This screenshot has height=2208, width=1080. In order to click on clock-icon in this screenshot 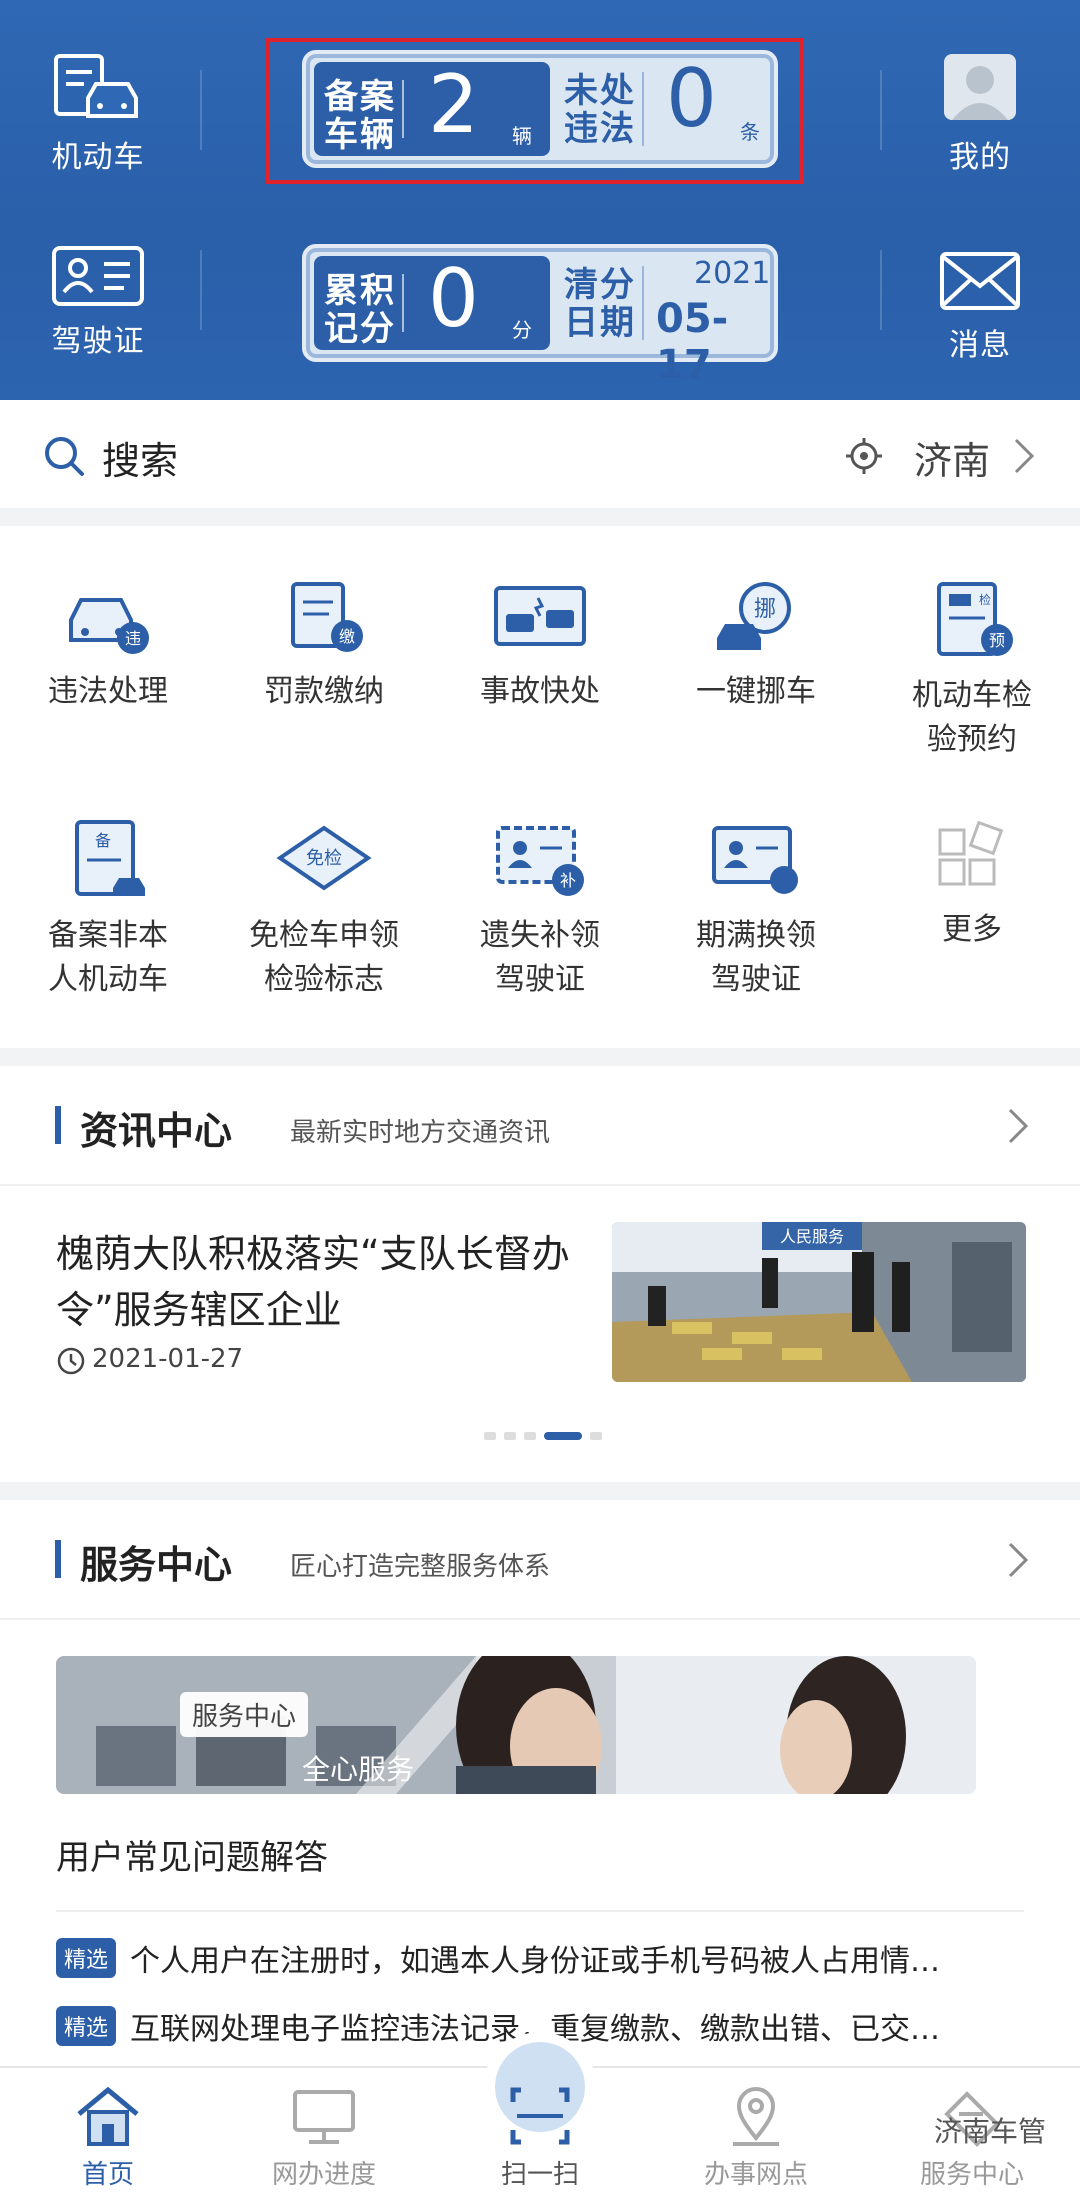, I will do `click(71, 1361)`.